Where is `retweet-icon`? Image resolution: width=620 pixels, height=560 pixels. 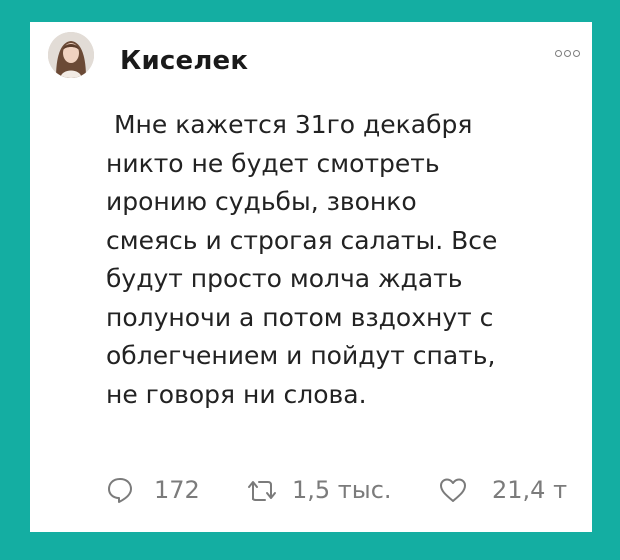 retweet-icon is located at coordinates (262, 490).